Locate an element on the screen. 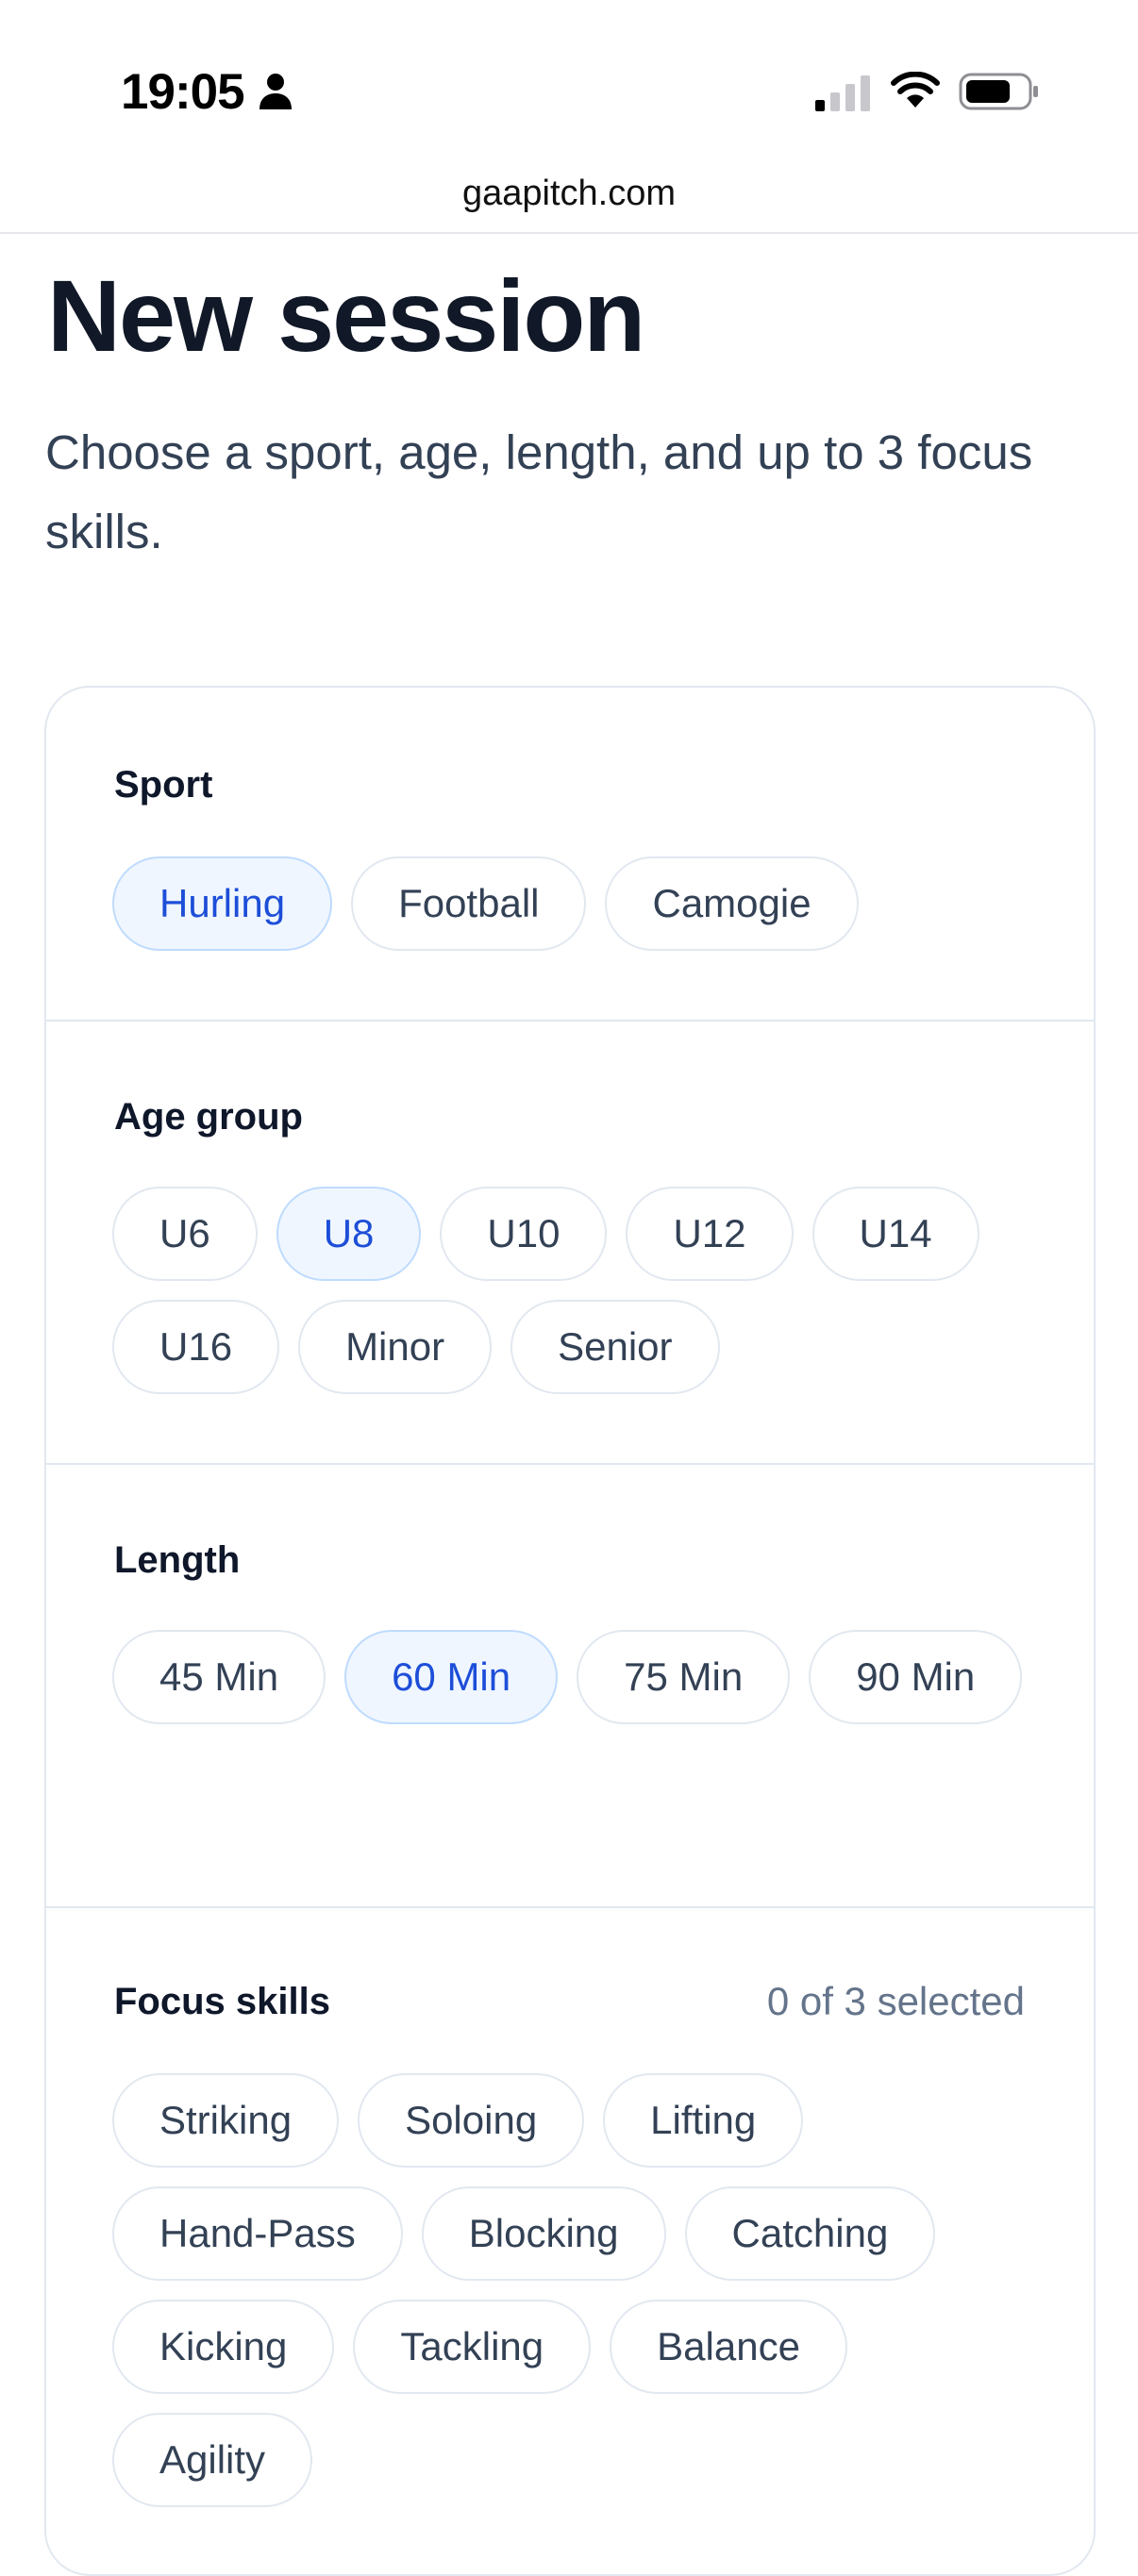 This screenshot has height=2576, width=1138. sport-options: Hurling Football Camogie is located at coordinates (584, 903).